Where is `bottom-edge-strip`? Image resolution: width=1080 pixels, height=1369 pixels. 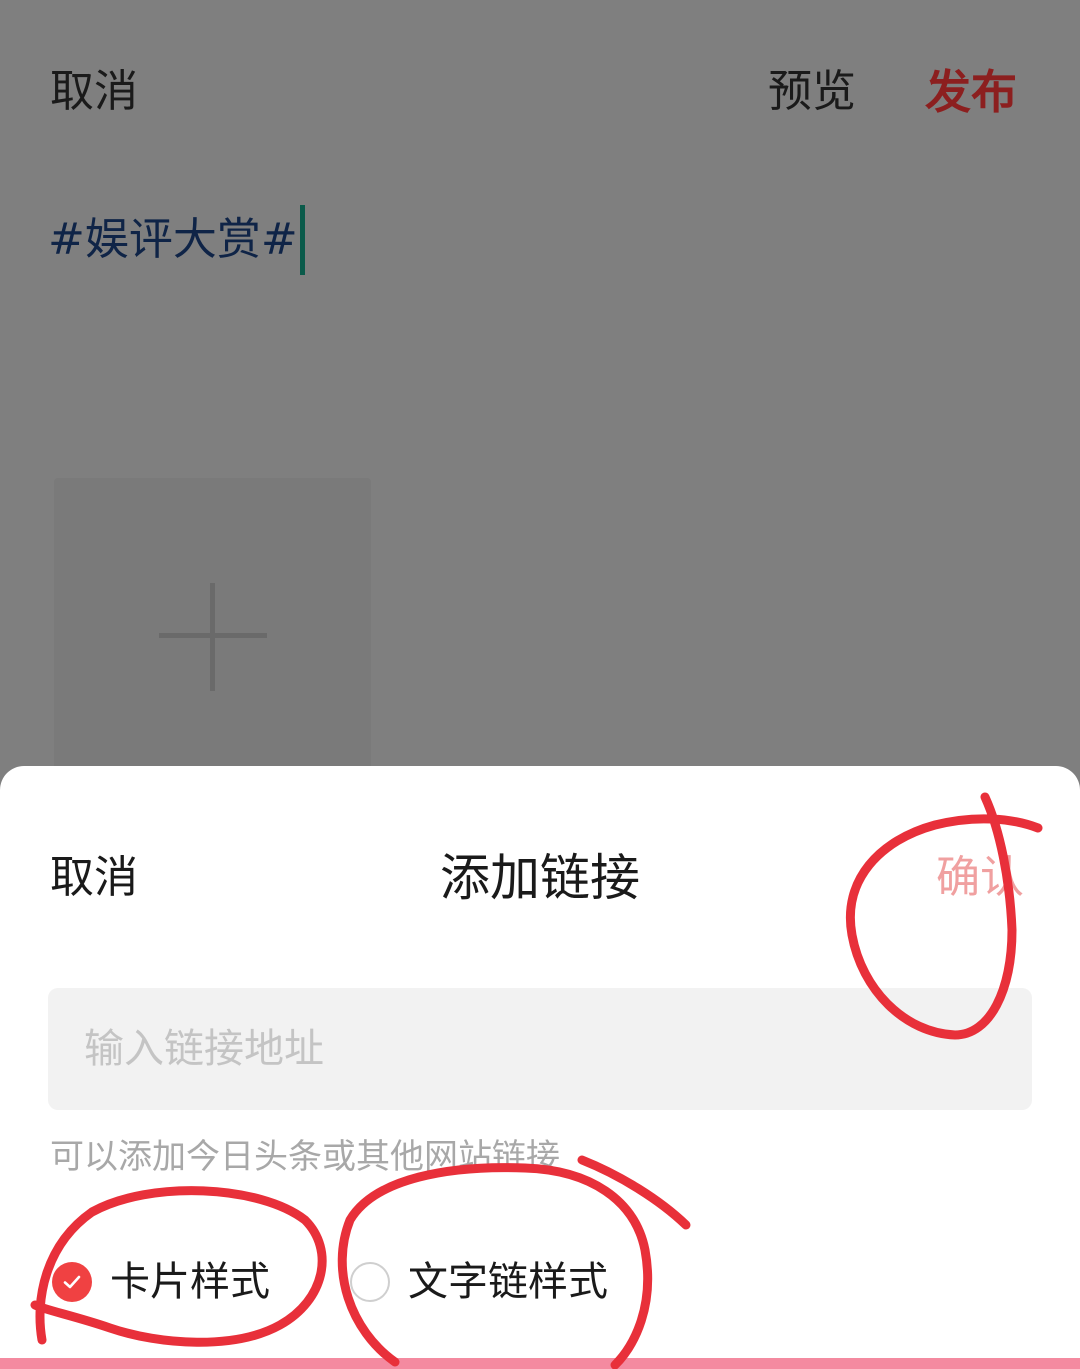 bottom-edge-strip is located at coordinates (540, 1363).